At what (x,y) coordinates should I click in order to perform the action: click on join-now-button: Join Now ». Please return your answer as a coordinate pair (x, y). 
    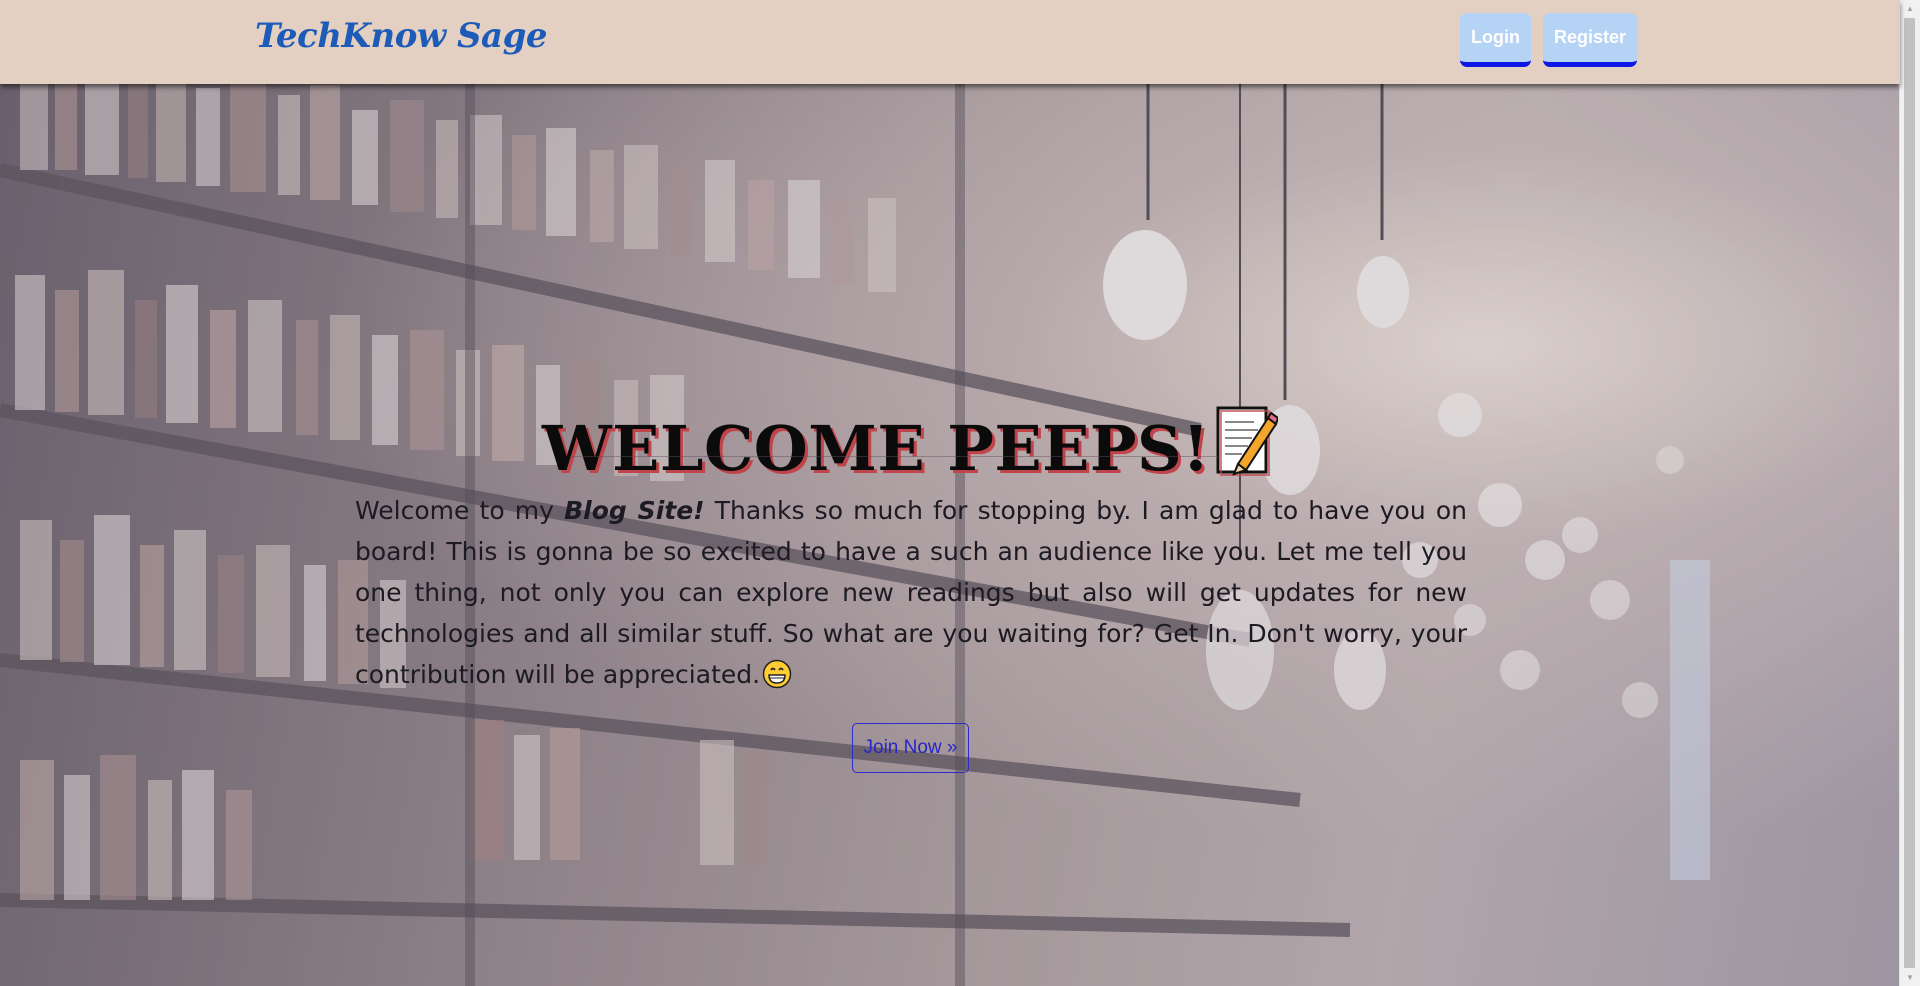
    Looking at the image, I should click on (910, 748).